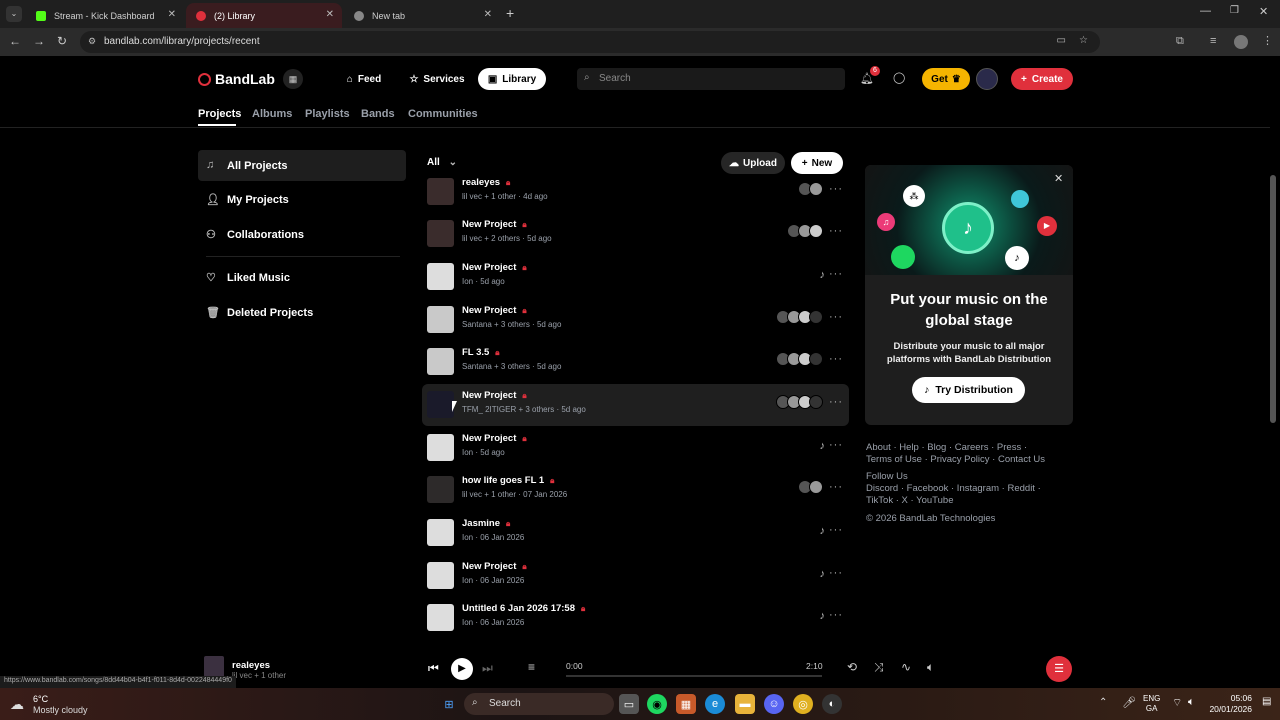  Describe the element at coordinates (422, 15) in the screenshot. I see `tab-new-tab: New tab ✕` at that location.